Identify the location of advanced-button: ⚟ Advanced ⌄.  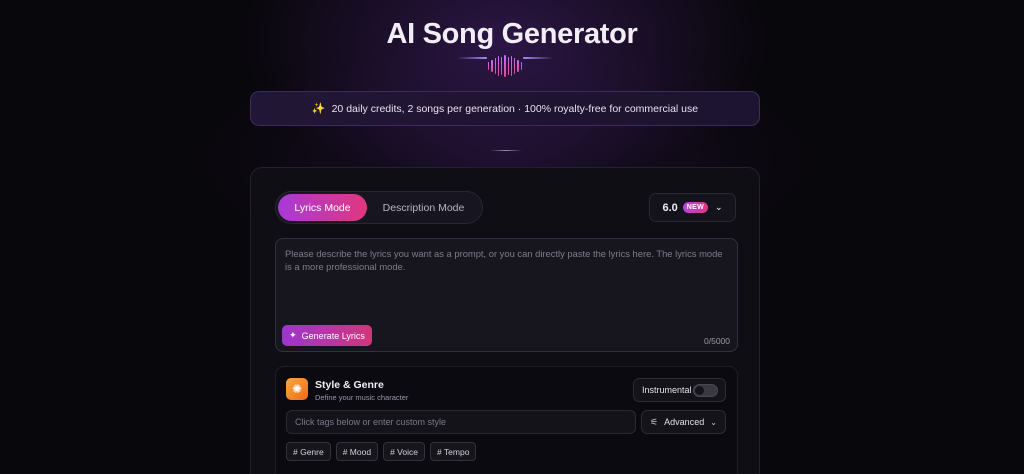
(683, 422).